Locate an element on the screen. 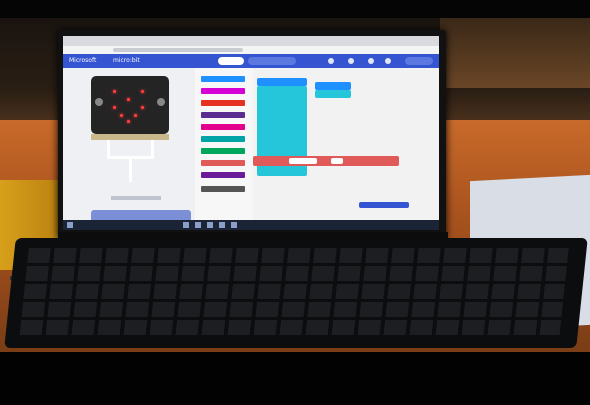 This screenshot has width=590, height=405. block-workspace is located at coordinates (346, 149).